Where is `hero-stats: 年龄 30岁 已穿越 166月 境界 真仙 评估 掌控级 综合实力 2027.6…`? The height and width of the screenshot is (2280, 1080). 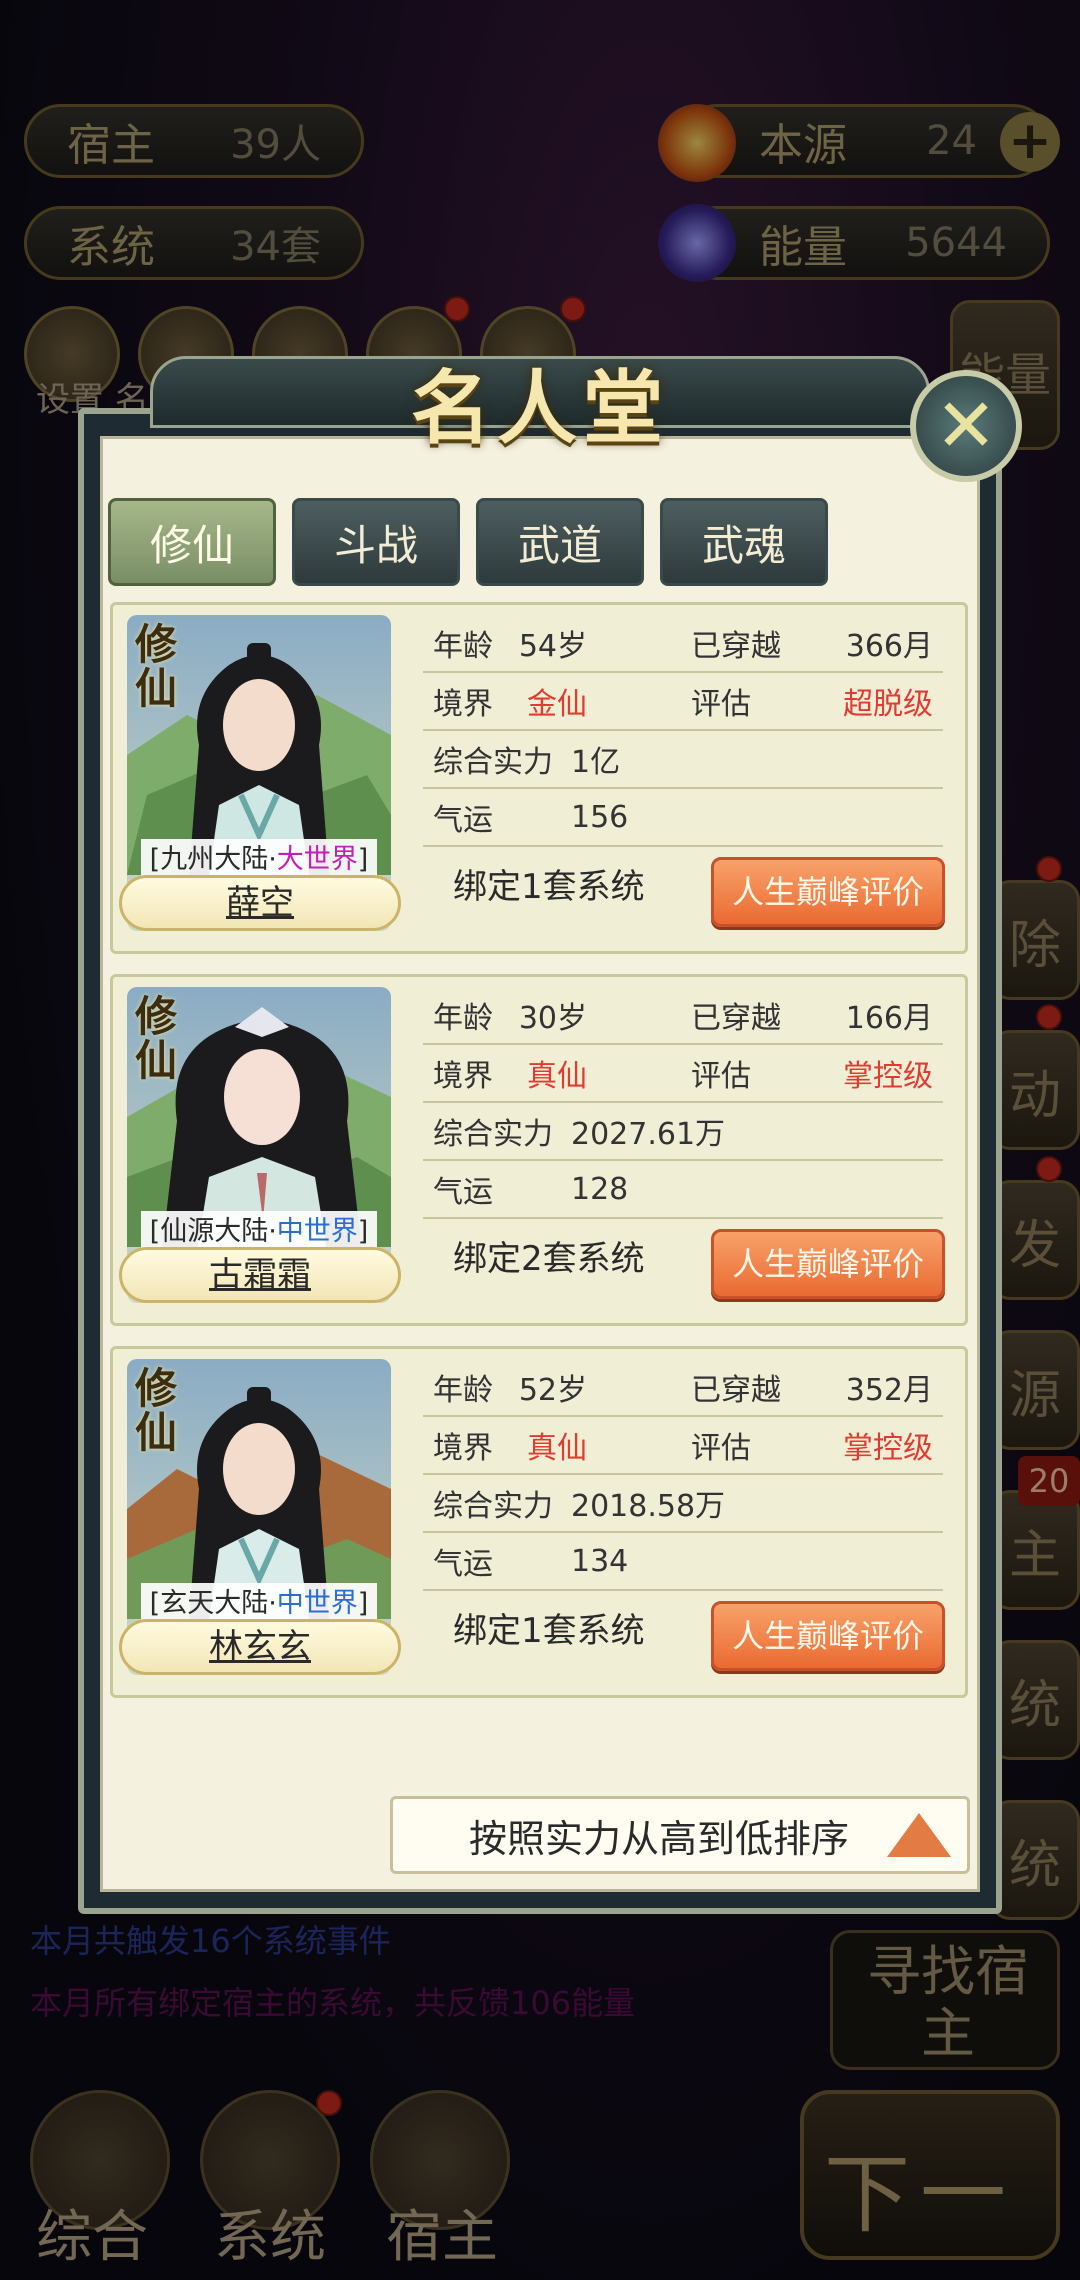
hero-stats: 年龄 30岁 已穿越 166月 境界 真仙 评估 掌控级 综合实力 2027.6… is located at coordinates (683, 1103).